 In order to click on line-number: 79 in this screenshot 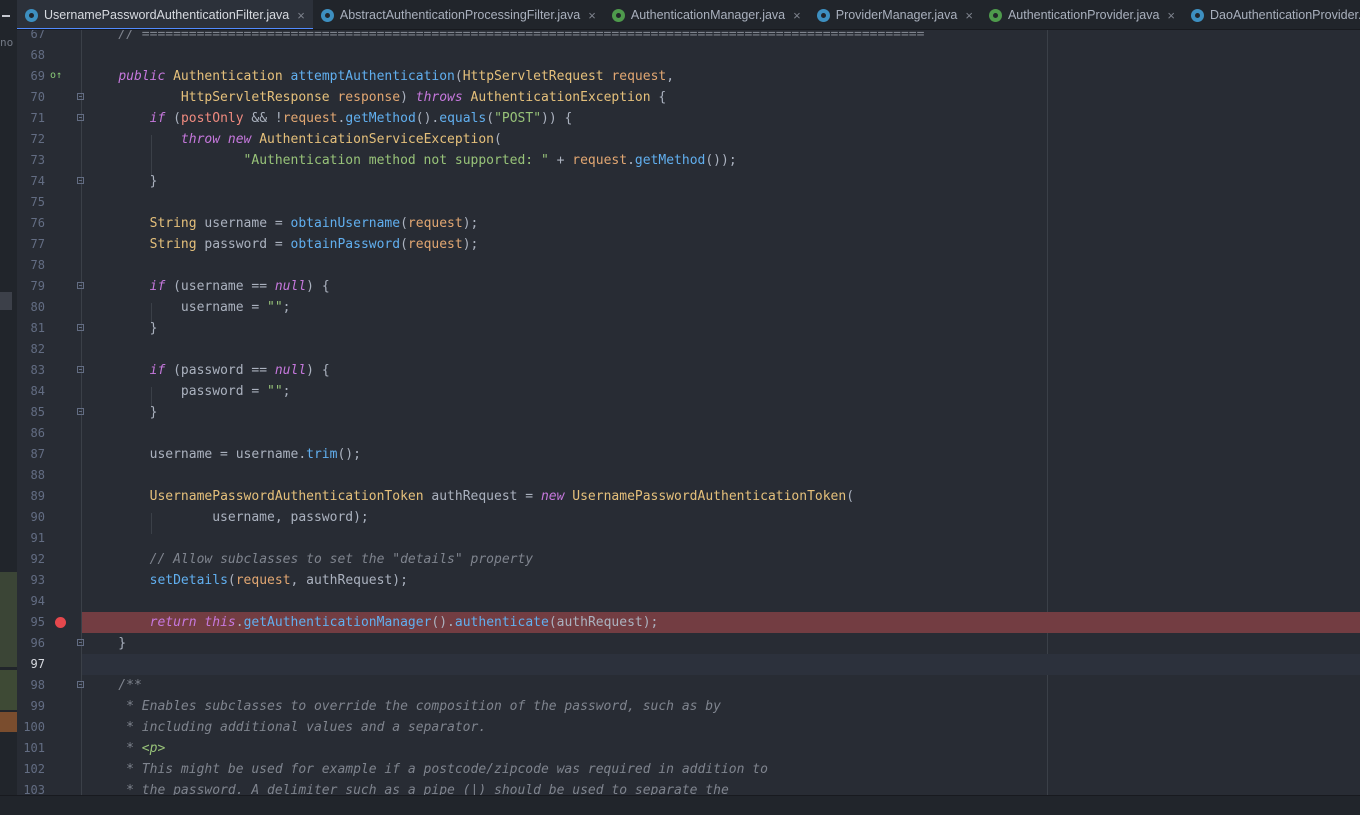, I will do `click(31, 286)`.